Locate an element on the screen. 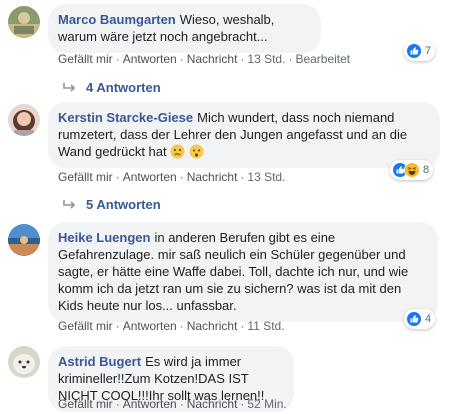 This screenshot has height=414, width=456. timestamp: 11 Std. is located at coordinates (265, 326).